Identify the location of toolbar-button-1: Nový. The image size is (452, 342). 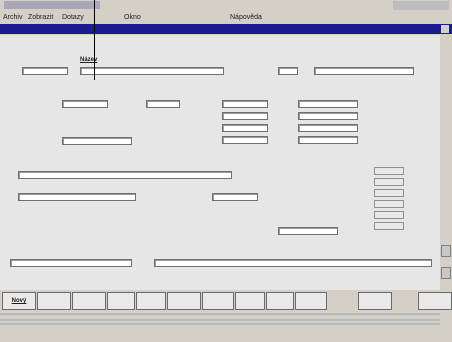
(19, 301).